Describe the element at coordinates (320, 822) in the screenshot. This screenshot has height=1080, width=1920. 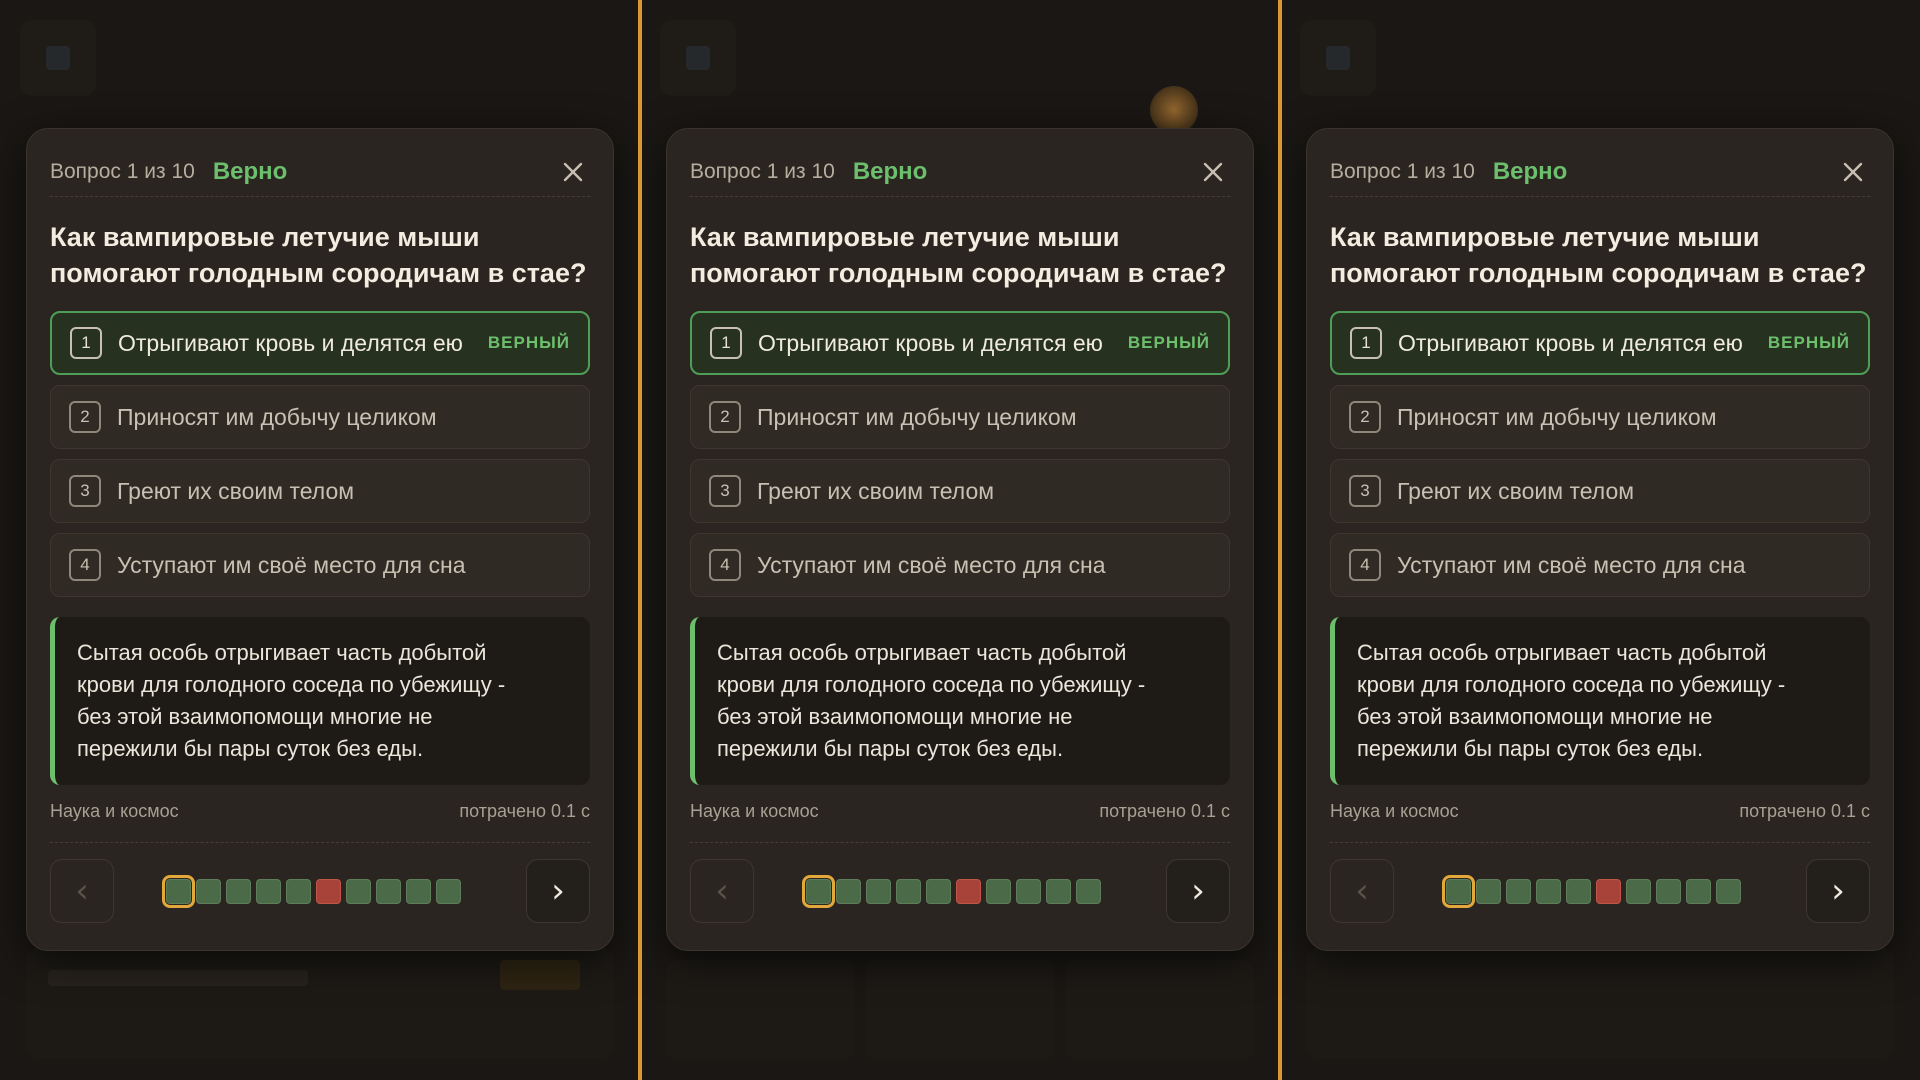
I see `meta-row: Наука и космос потрачено 0.1 с` at that location.